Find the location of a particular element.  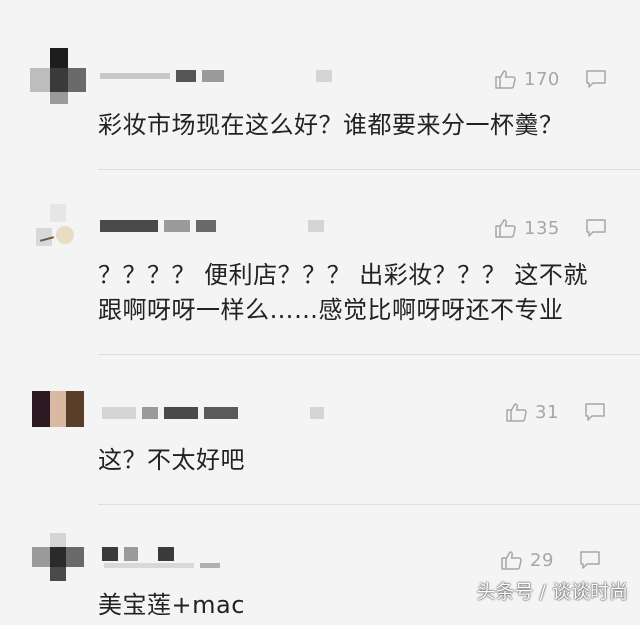

comment-text: 美宝莲+mac is located at coordinates (171, 605).